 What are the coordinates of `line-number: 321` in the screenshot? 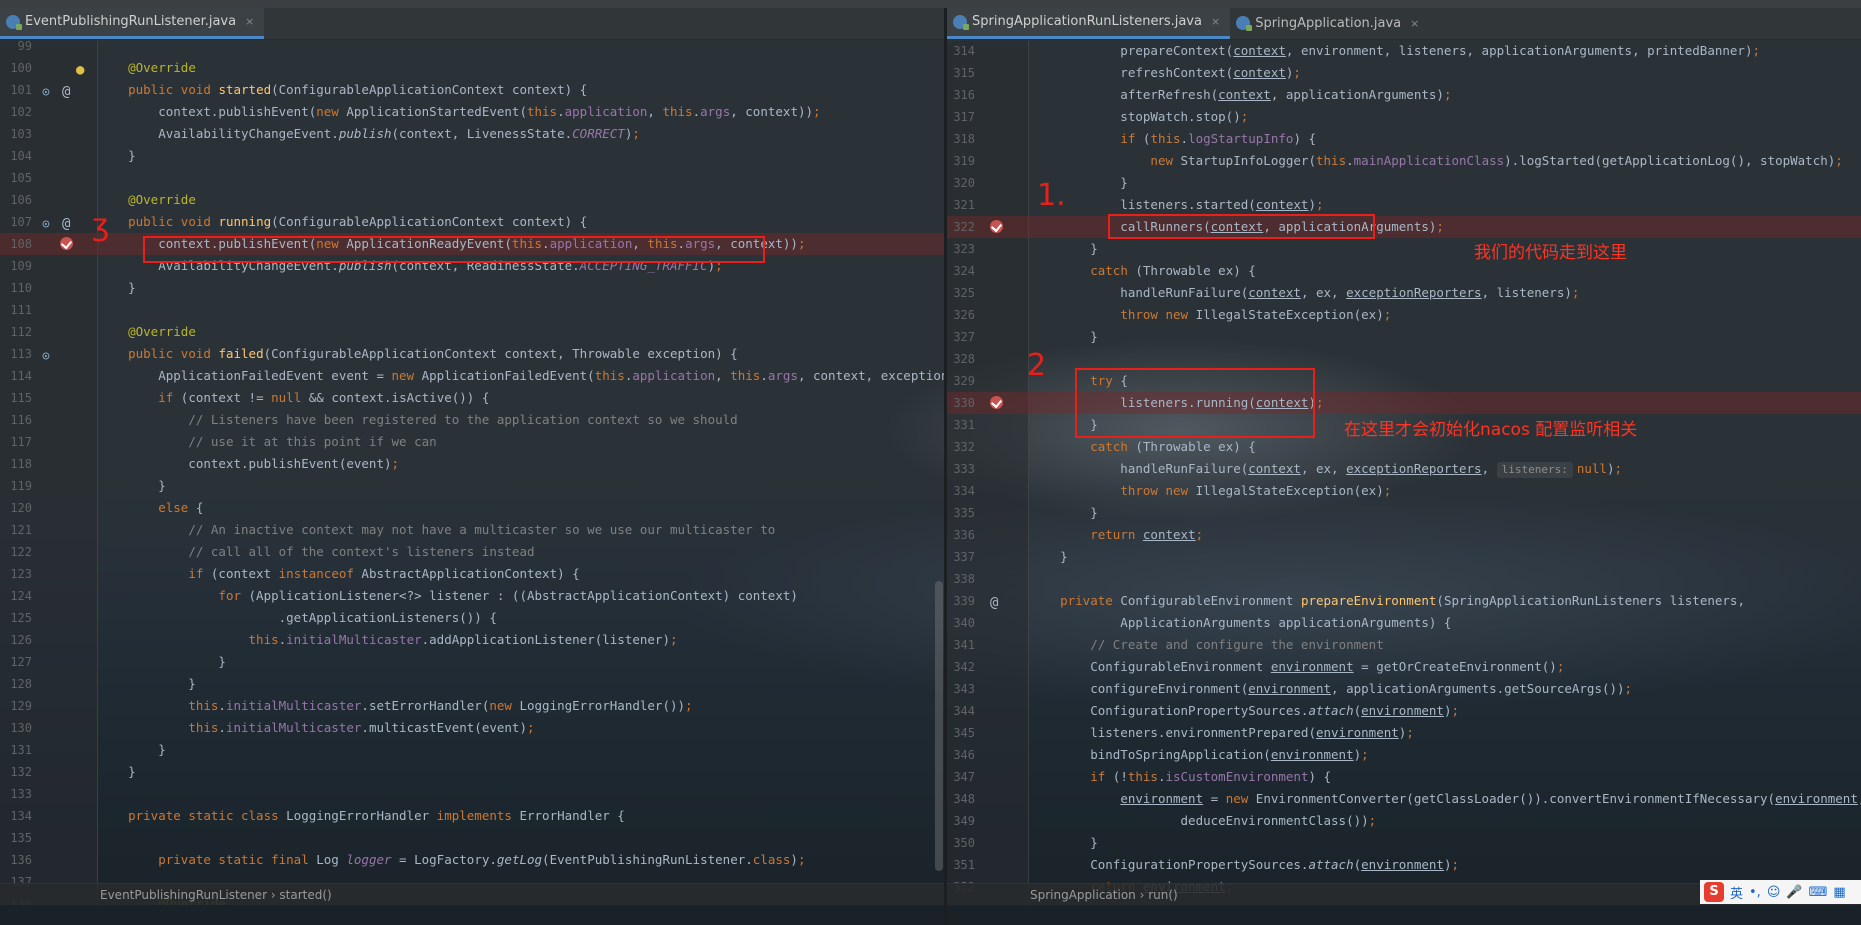 It's located at (961, 205).